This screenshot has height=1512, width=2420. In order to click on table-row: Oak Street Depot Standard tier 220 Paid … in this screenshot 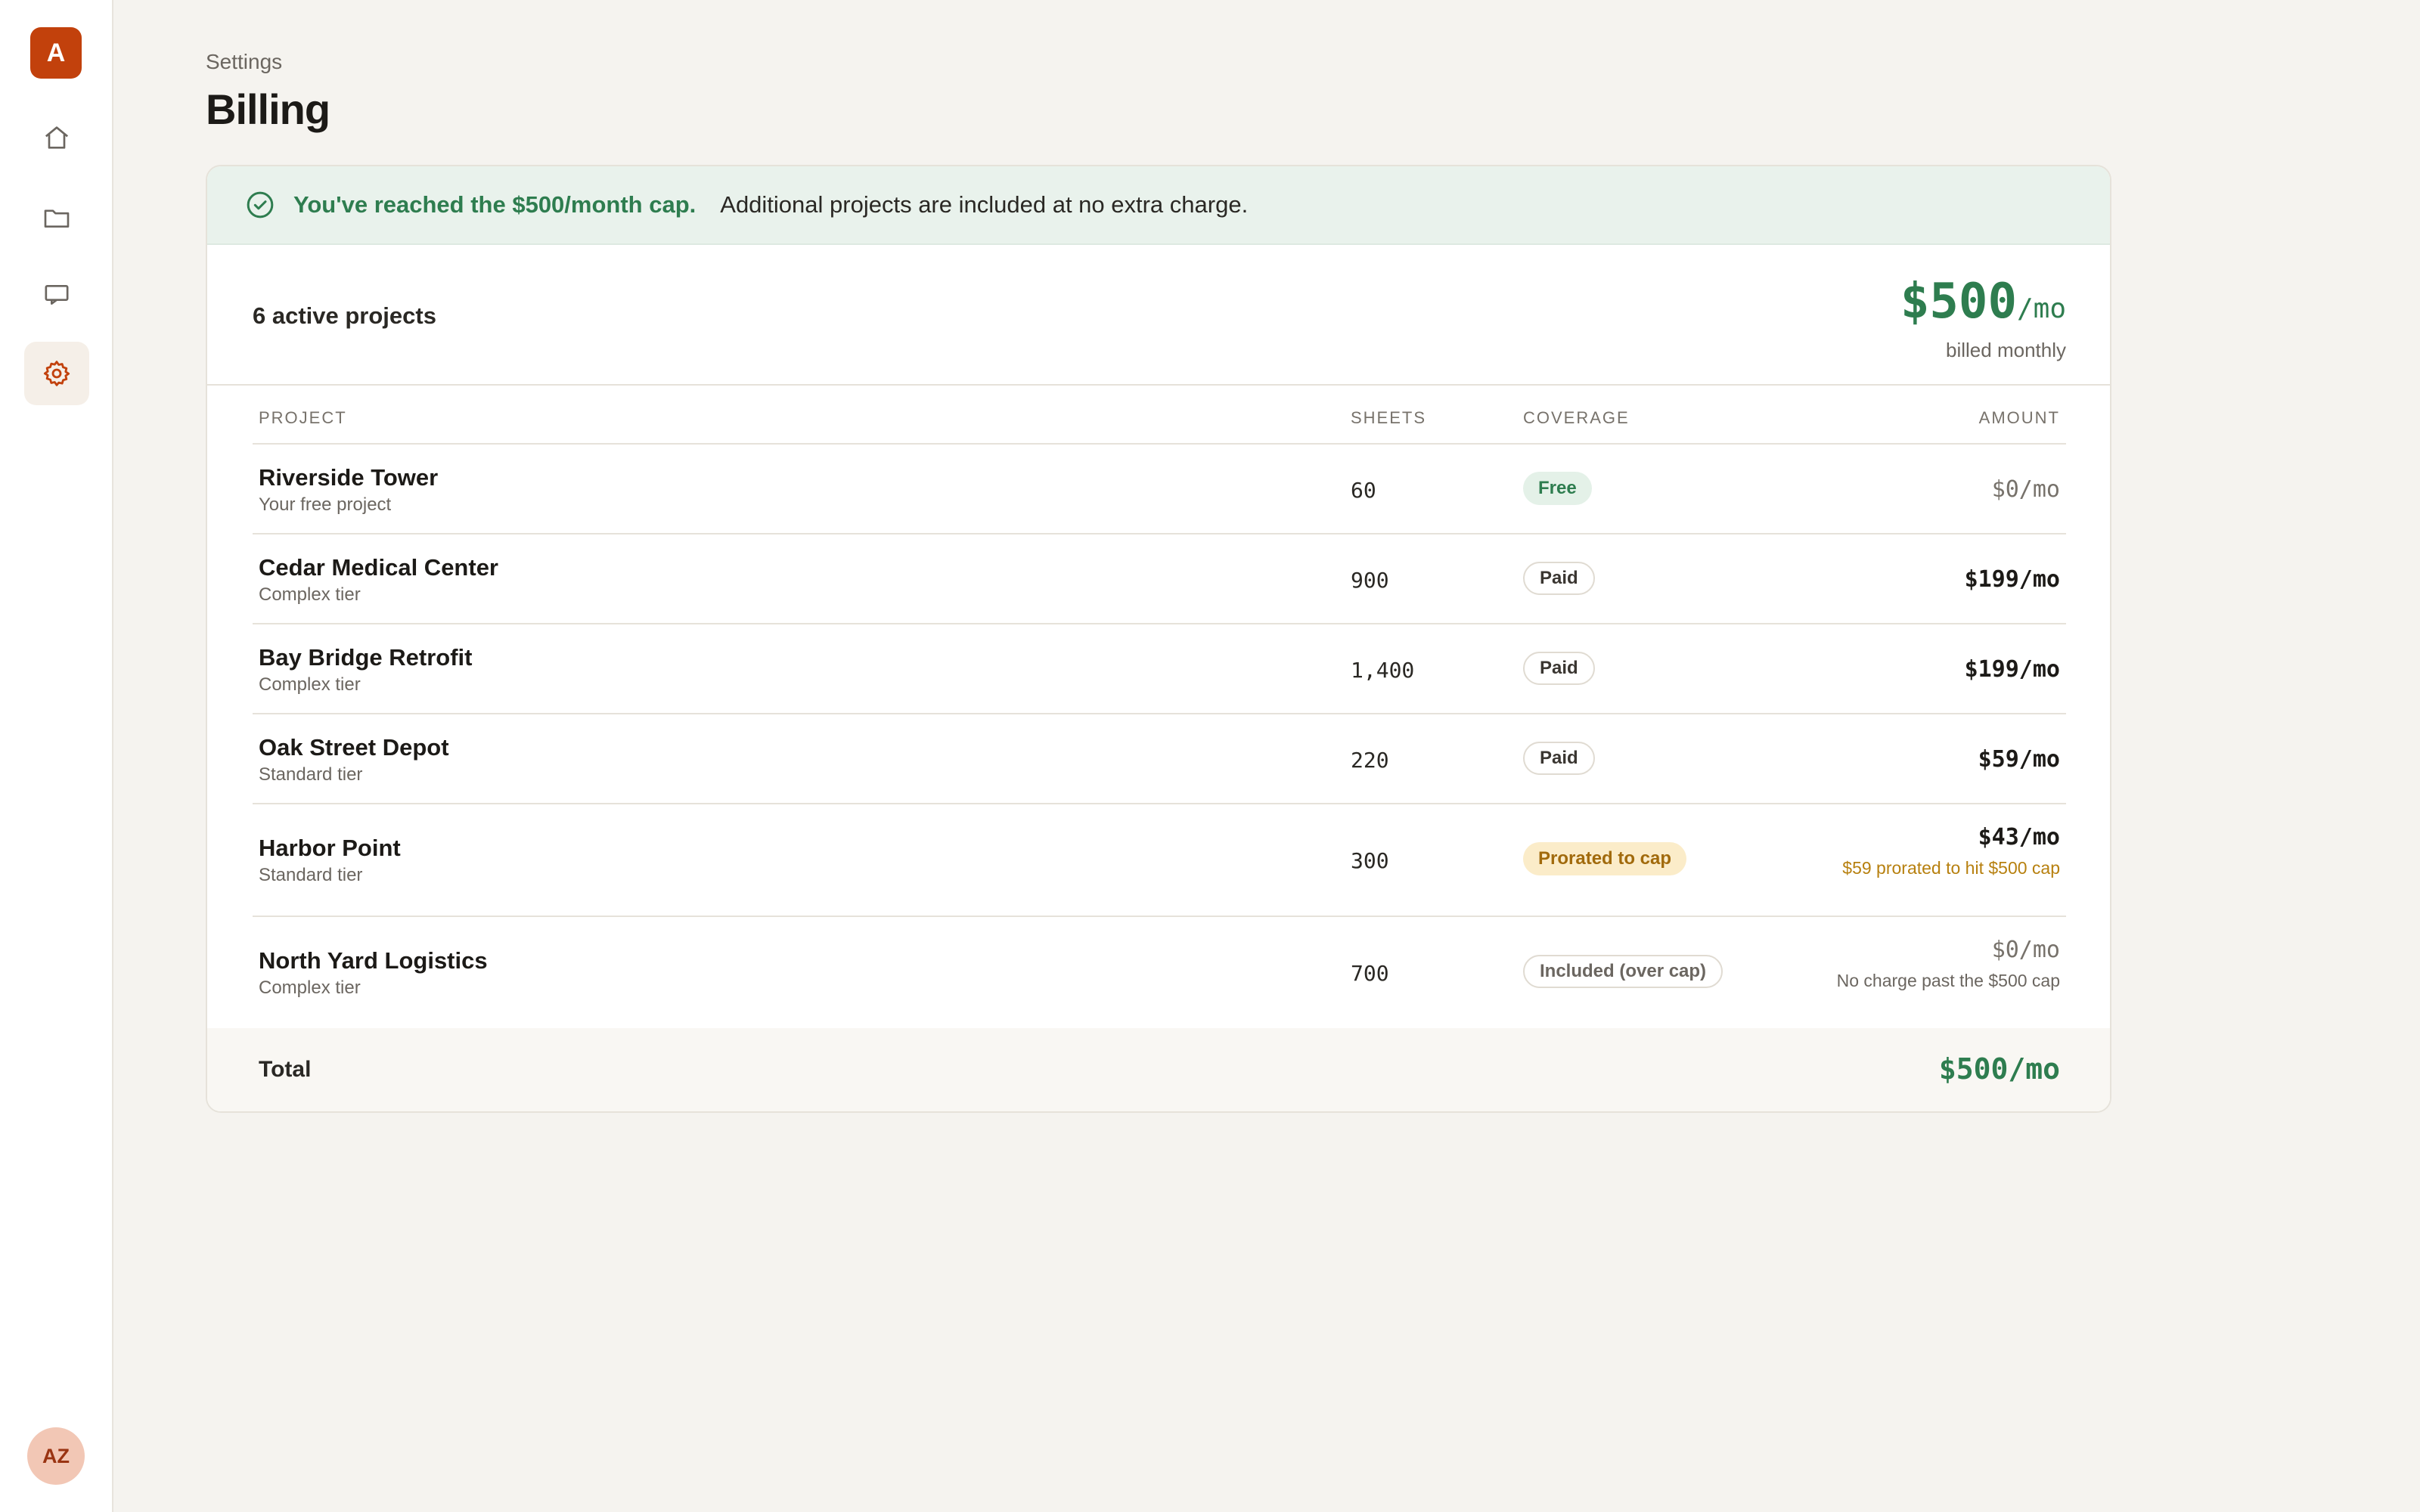, I will do `click(1159, 759)`.